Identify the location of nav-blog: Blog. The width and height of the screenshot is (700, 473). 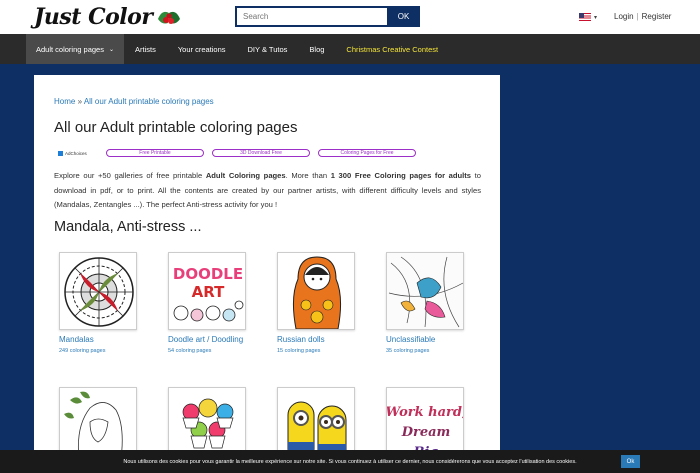
(316, 49).